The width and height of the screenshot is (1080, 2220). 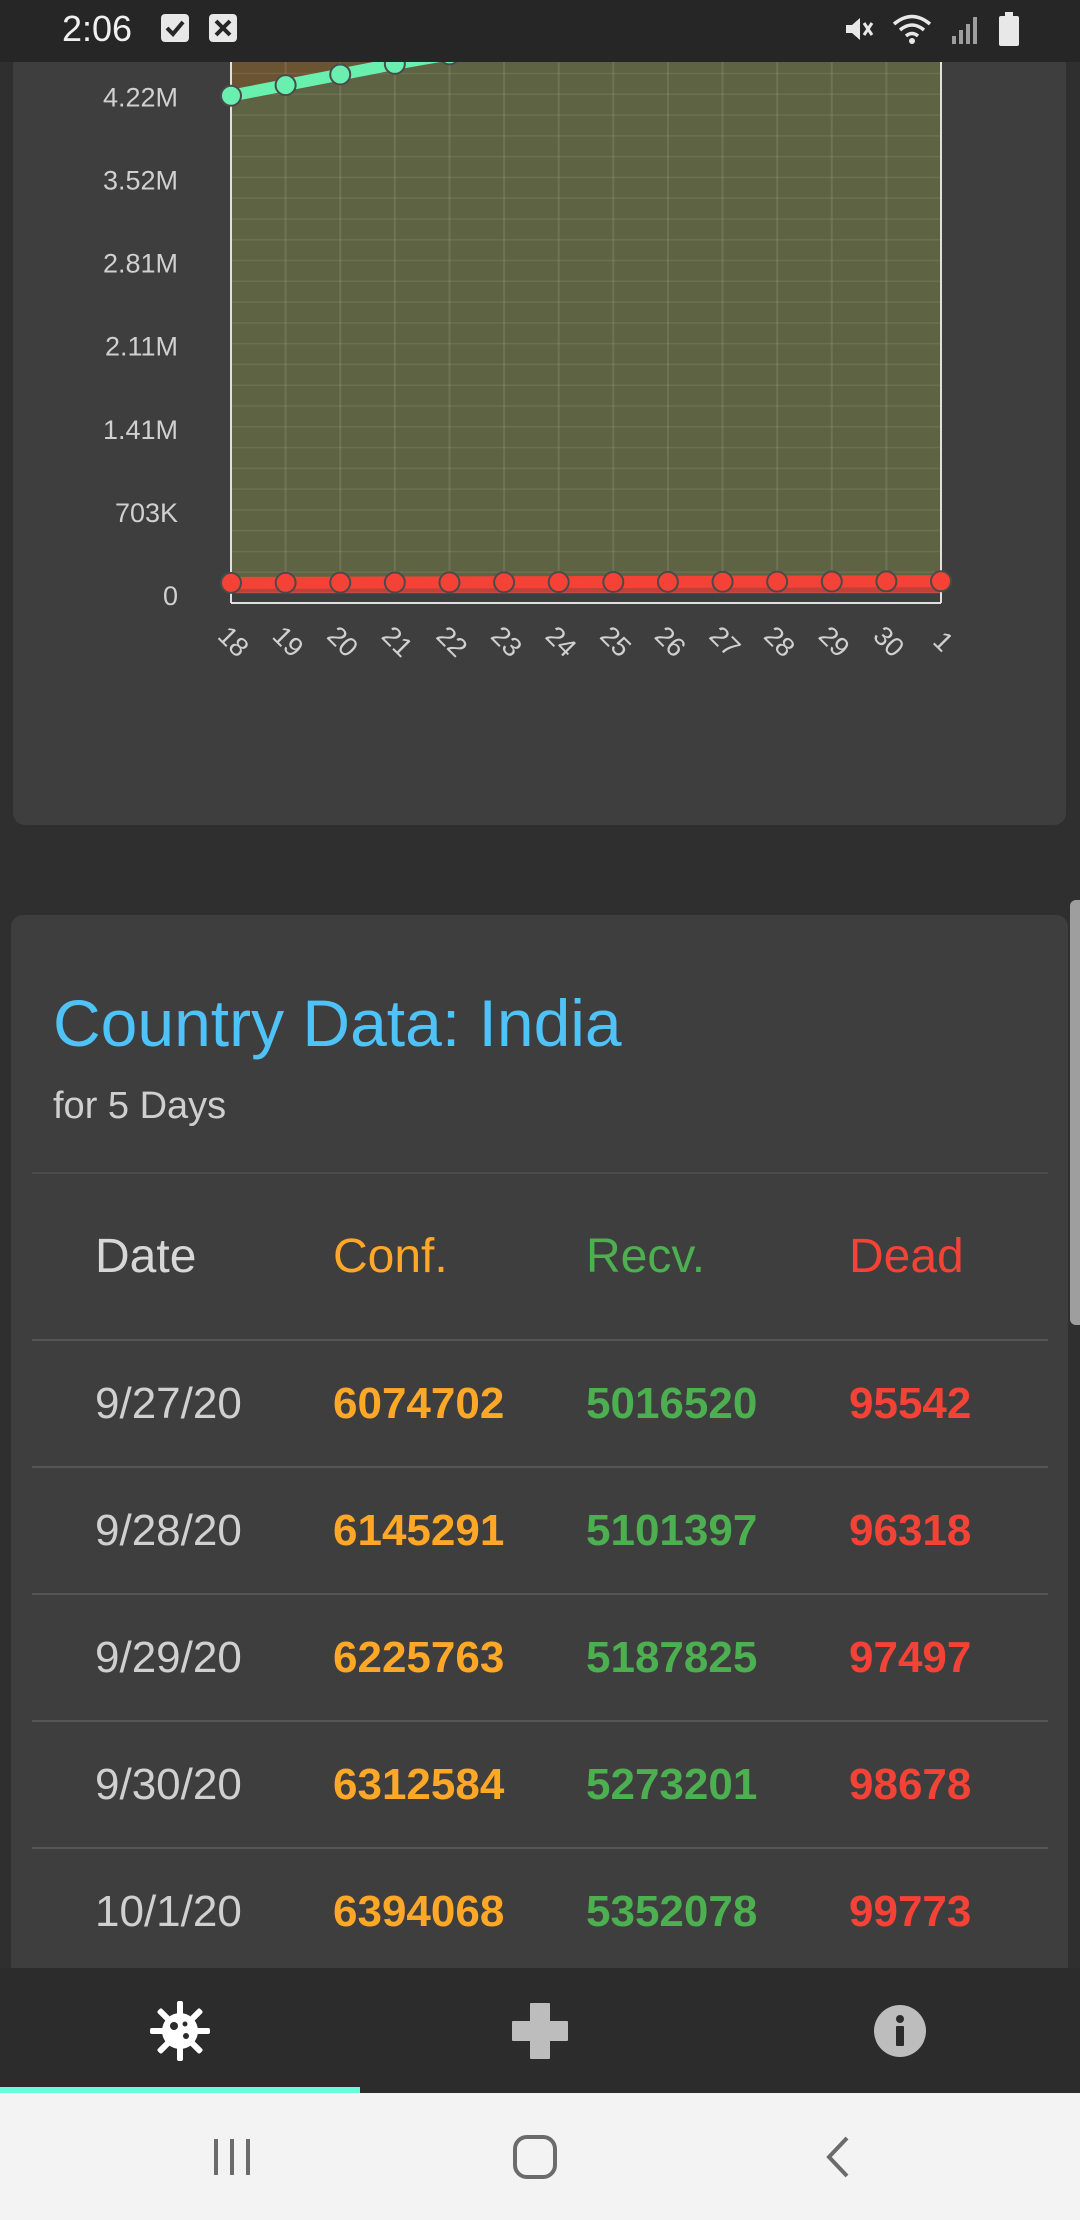 What do you see at coordinates (140, 264) in the screenshot?
I see `y-tick-label: 2.81M` at bounding box center [140, 264].